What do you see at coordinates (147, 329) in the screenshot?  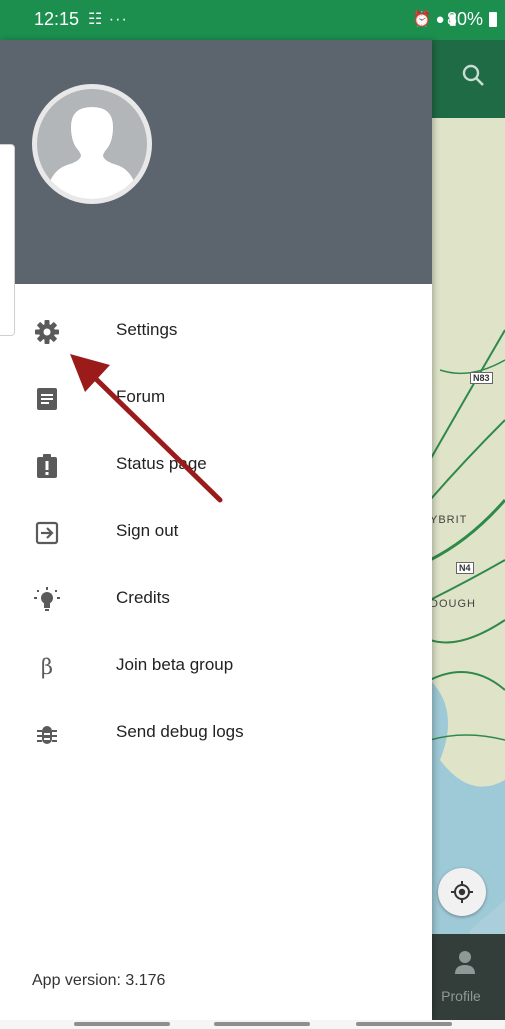 I see `menu-item-label: Settings` at bounding box center [147, 329].